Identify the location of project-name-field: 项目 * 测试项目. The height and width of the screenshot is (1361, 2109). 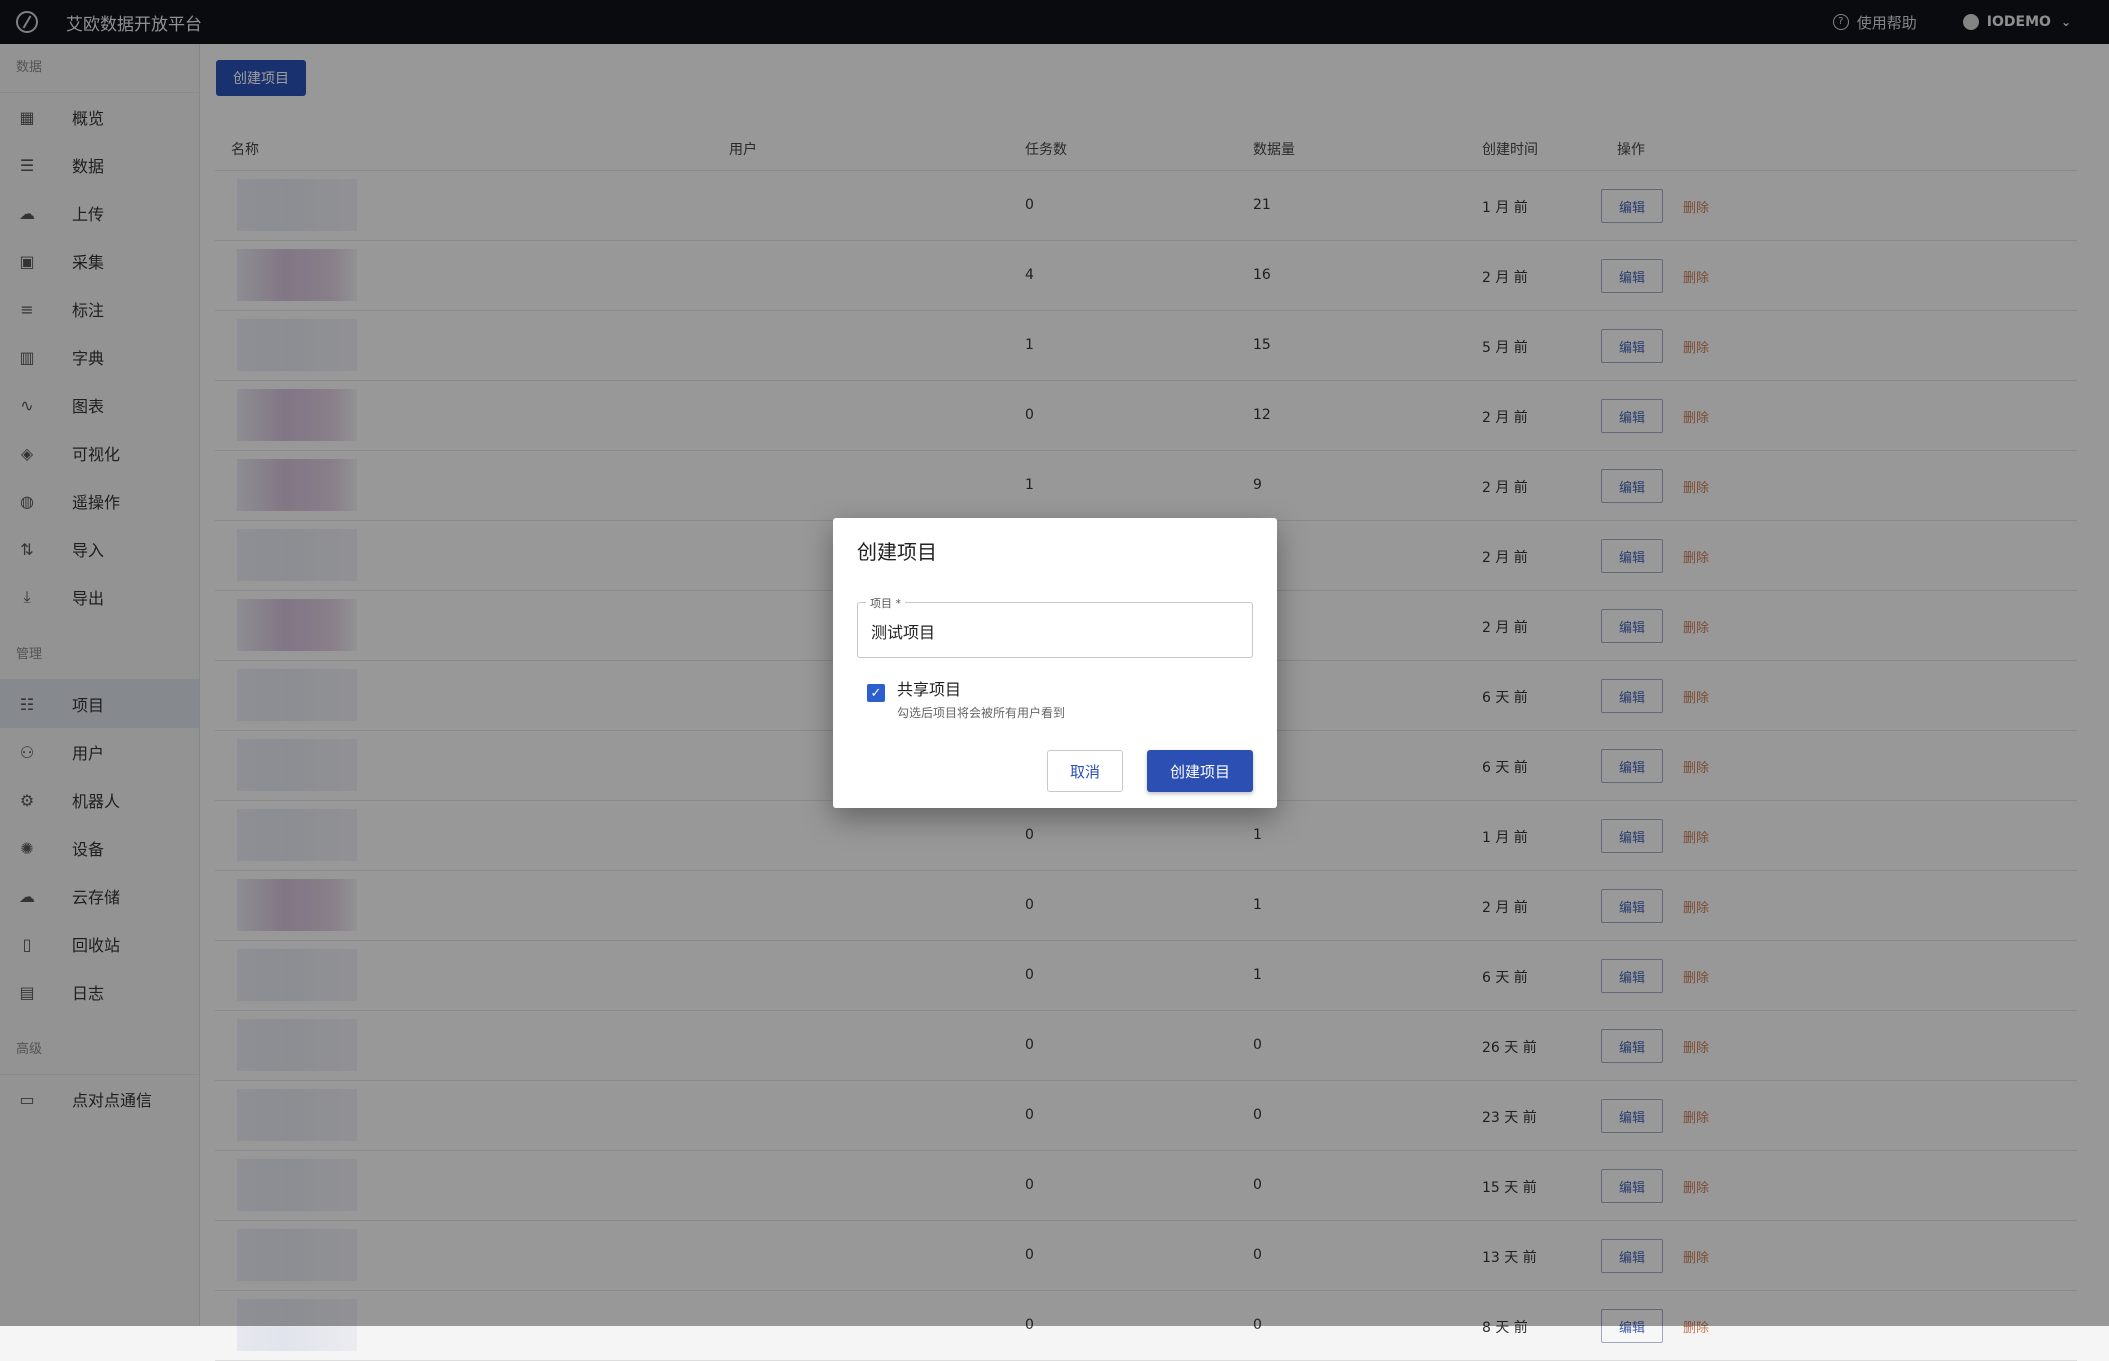
(1055, 626).